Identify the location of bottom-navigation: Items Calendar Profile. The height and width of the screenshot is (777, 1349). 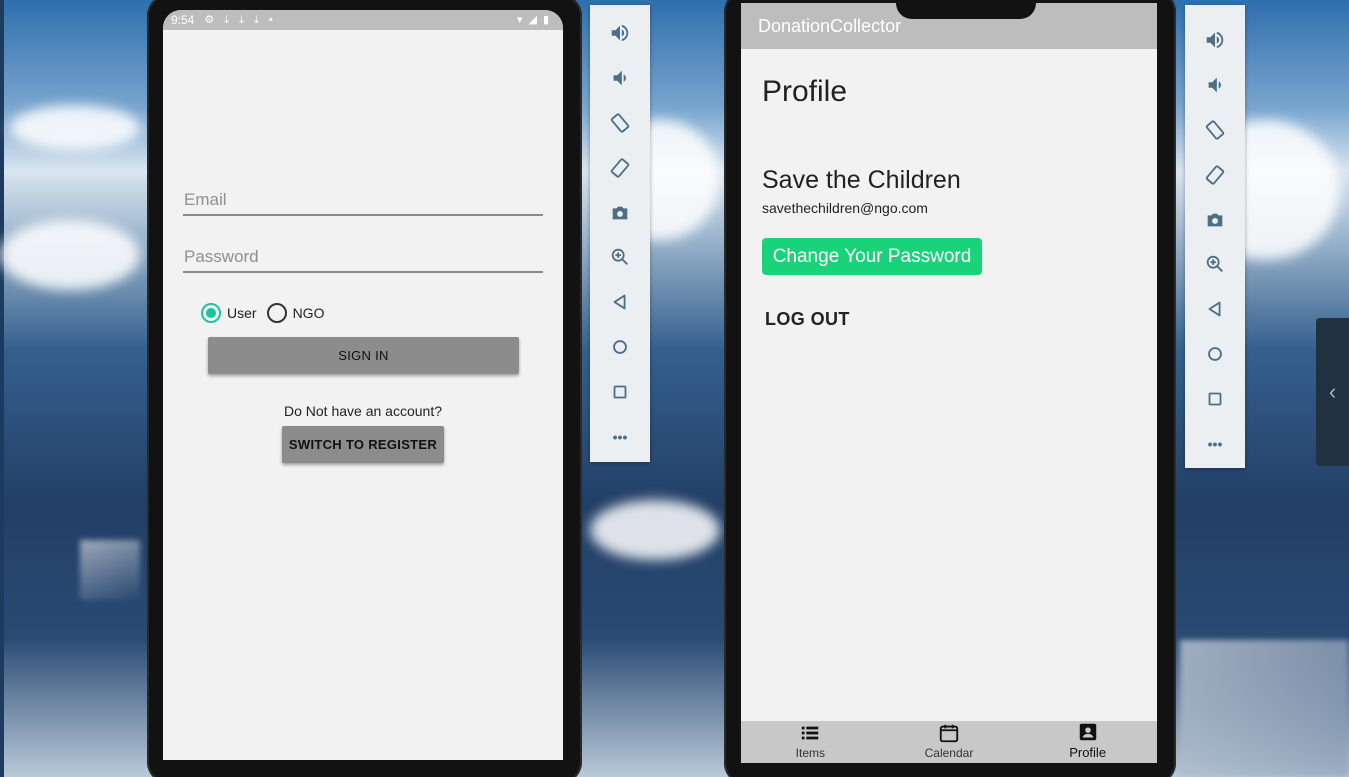
(949, 742).